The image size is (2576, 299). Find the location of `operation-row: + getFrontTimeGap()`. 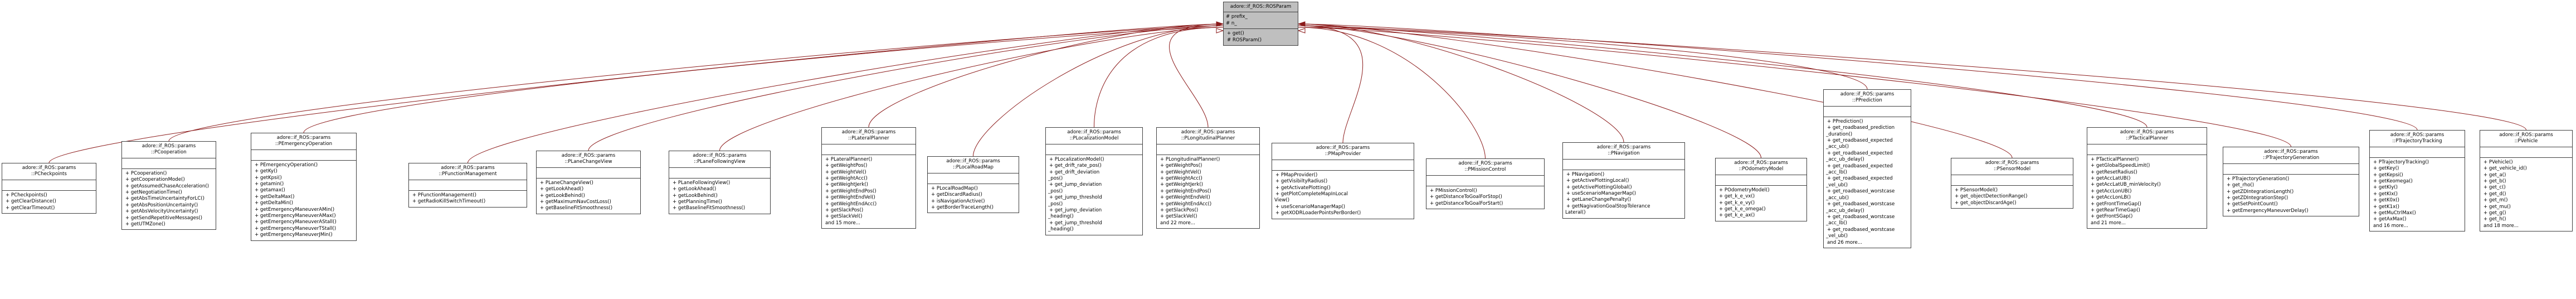

operation-row: + getFrontTimeGap() is located at coordinates (2116, 204).